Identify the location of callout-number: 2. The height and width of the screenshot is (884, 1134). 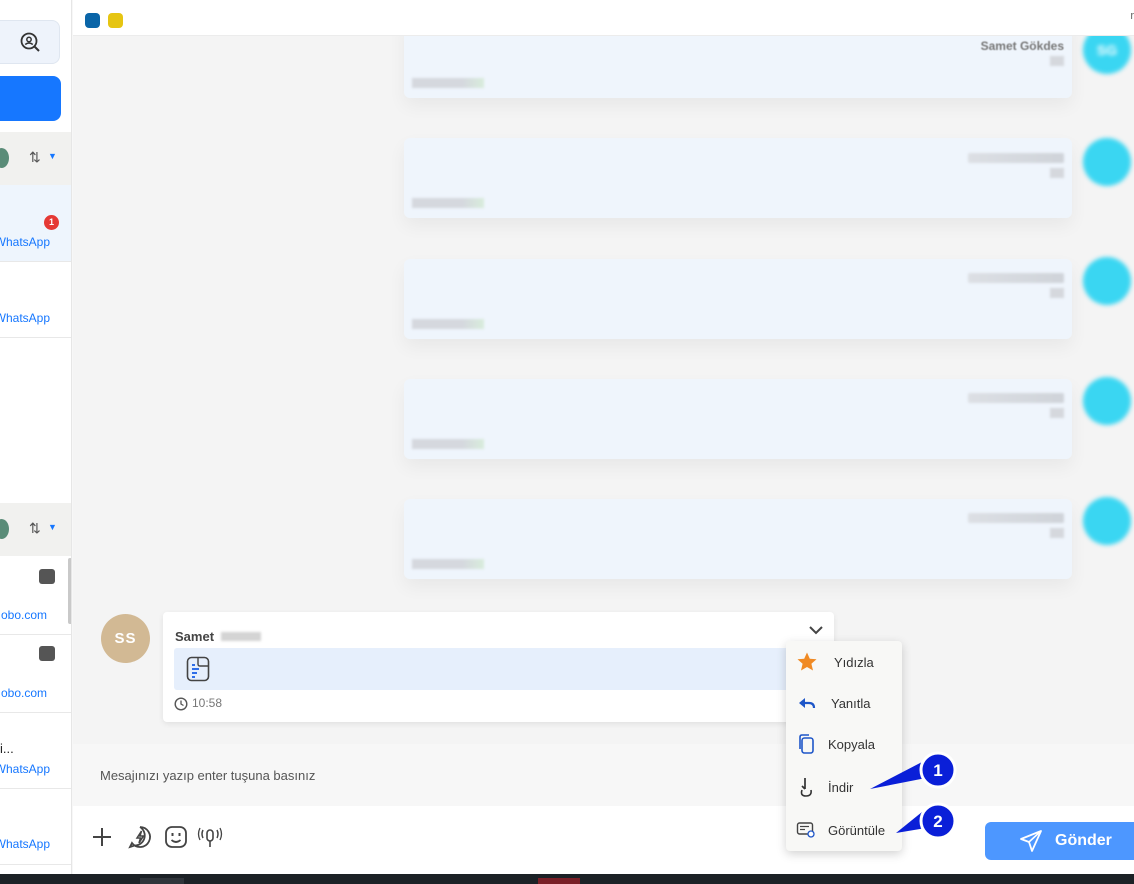
(937, 821).